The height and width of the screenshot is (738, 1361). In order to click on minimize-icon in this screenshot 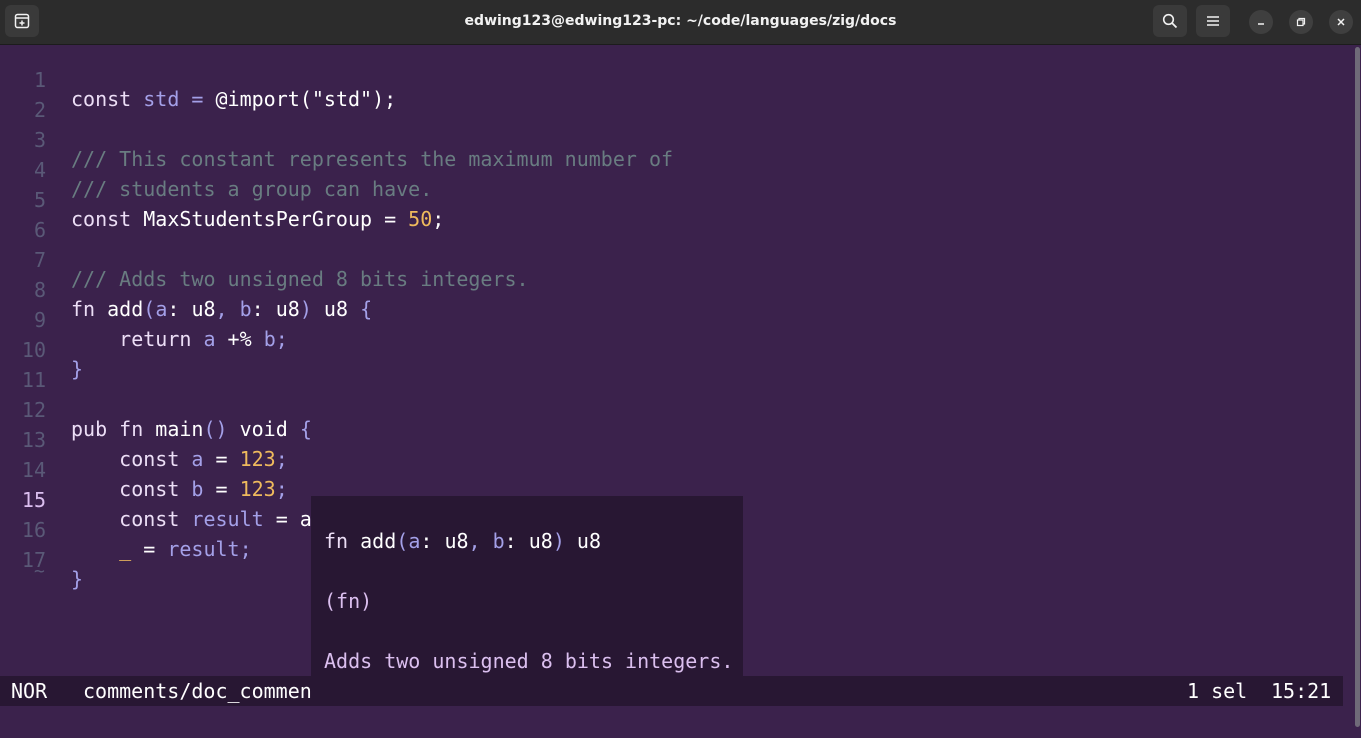, I will do `click(1261, 24)`.